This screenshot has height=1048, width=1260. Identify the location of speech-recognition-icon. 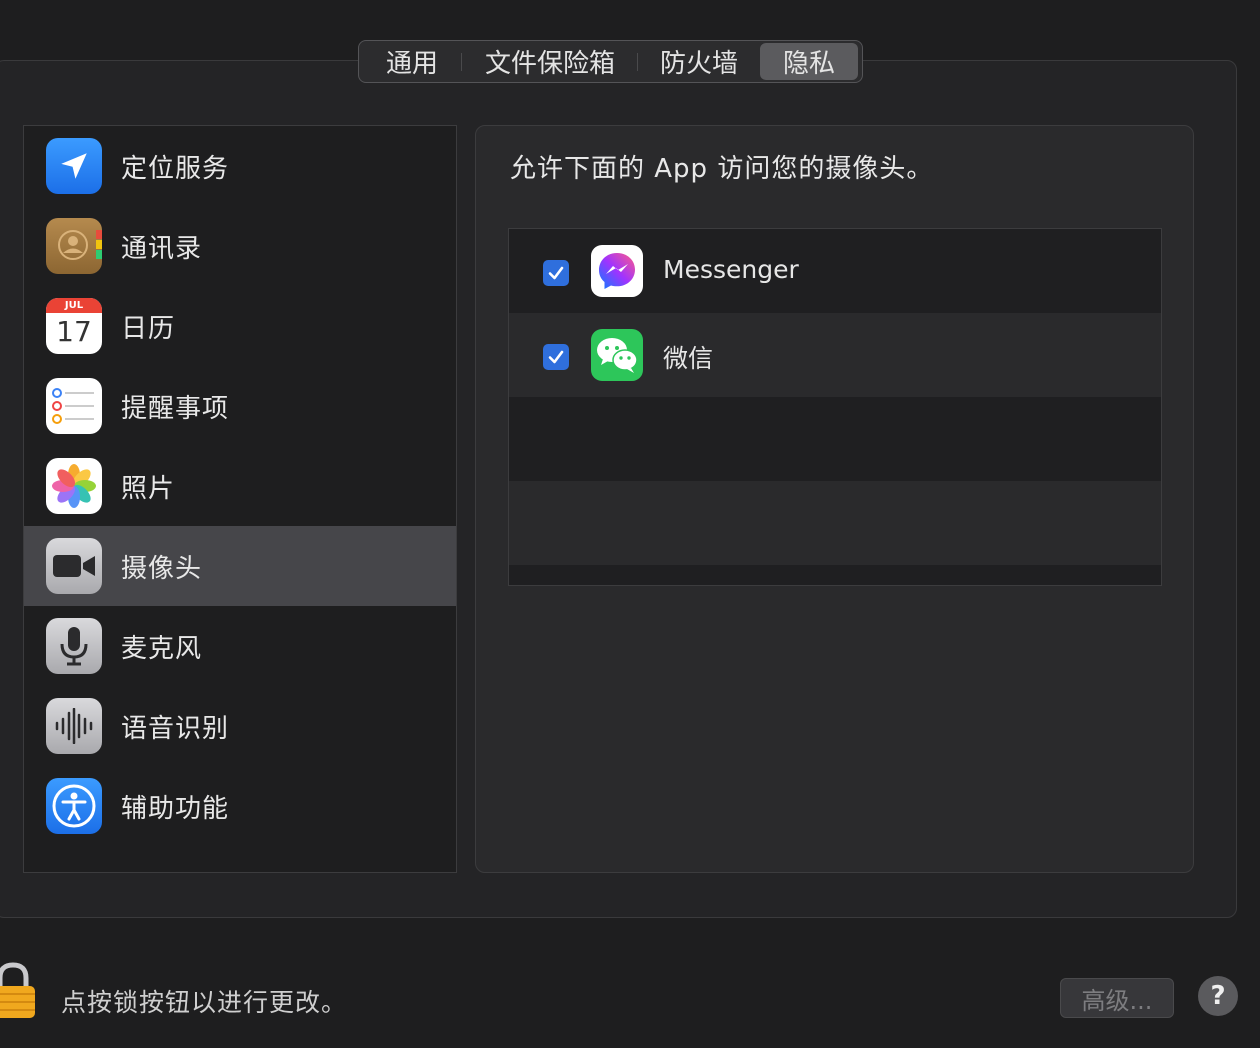
(74, 726).